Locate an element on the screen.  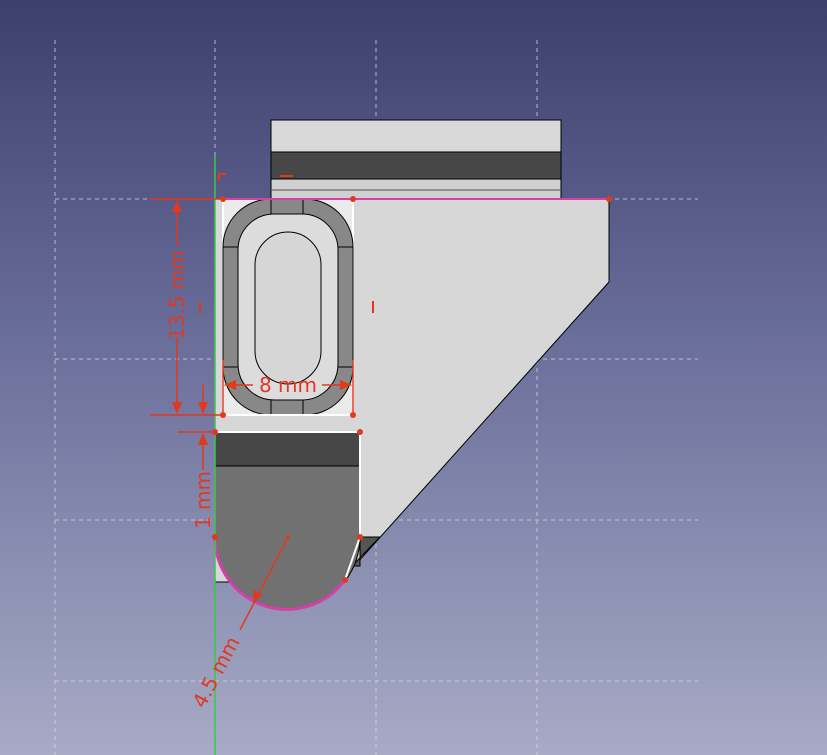
dimension-width-label: 8 mm is located at coordinates (288, 385).